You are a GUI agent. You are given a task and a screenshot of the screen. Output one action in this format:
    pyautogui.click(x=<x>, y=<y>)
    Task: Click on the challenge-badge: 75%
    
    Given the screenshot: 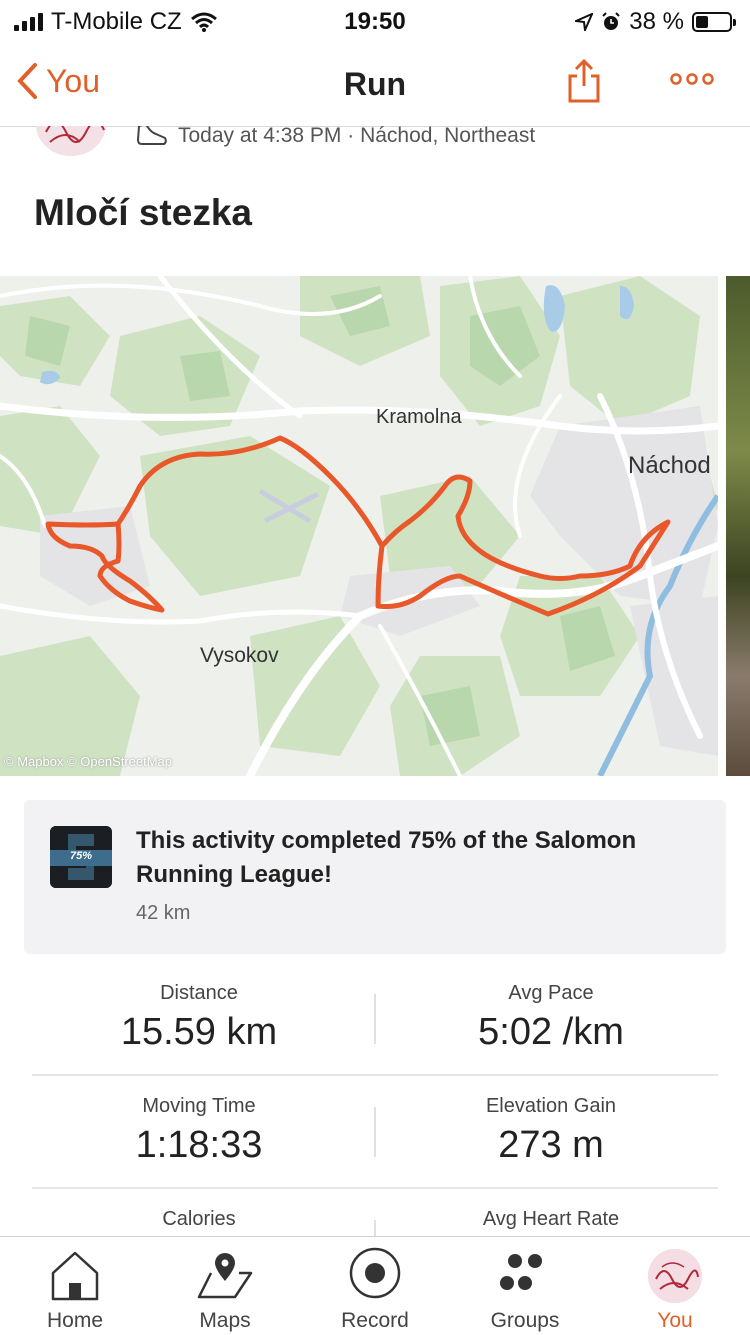 What is the action you would take?
    pyautogui.click(x=81, y=857)
    